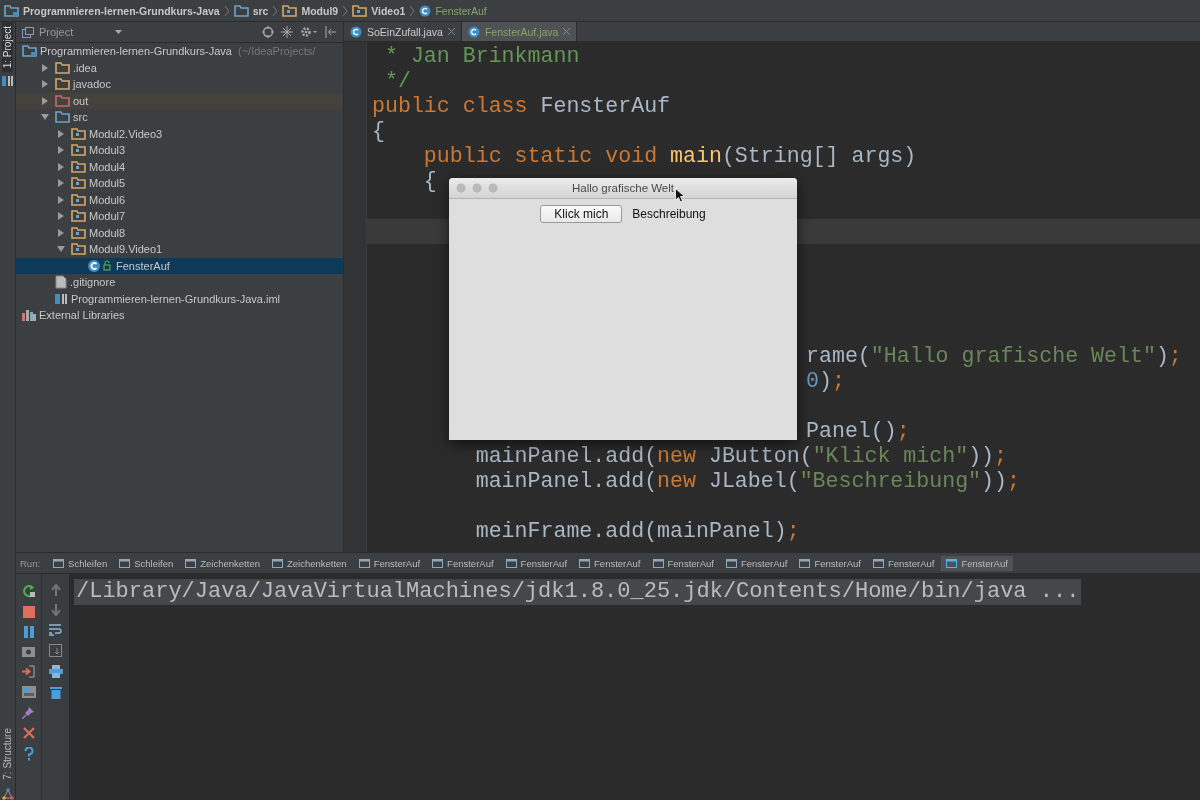  What do you see at coordinates (29, 315) in the screenshot?
I see `library-icon` at bounding box center [29, 315].